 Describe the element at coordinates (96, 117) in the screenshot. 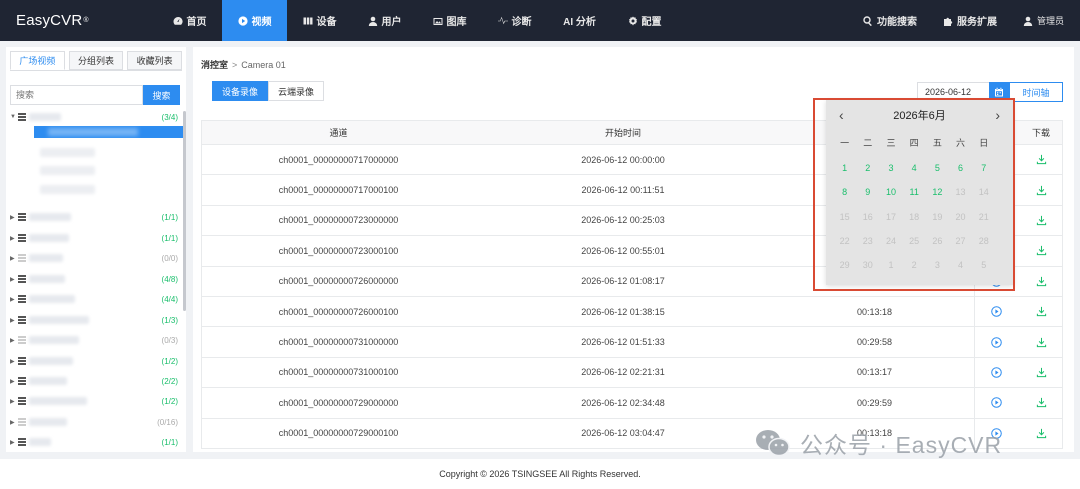

I see `tree-node: ▼ (3/4)` at that location.